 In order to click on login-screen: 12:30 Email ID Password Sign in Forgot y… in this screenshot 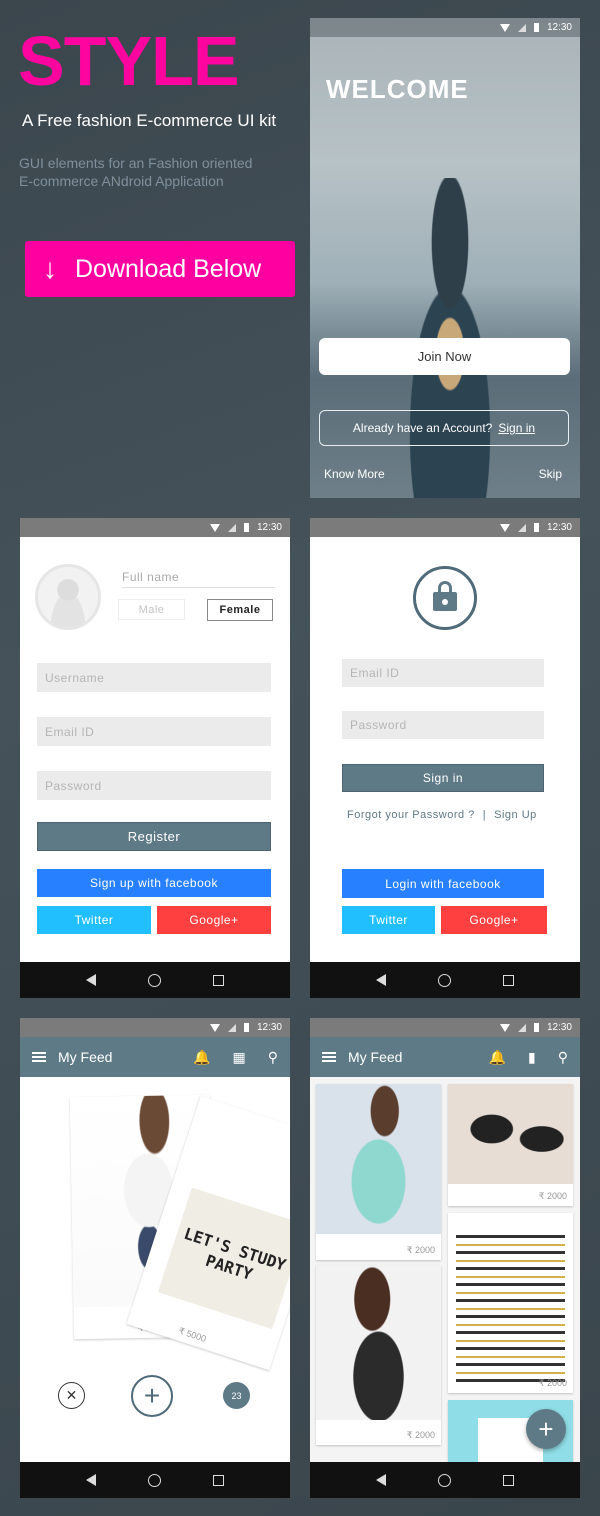, I will do `click(445, 758)`.